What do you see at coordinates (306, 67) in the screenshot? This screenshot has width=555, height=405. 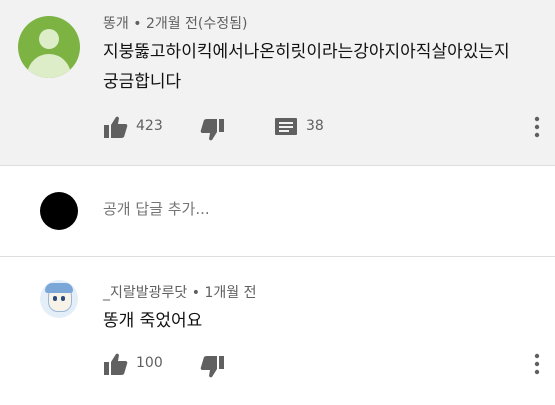 I see `comment-text: 지붕뚫고하이킥에서나온히릿이라는강아지아직살아있는지궁금합니다` at bounding box center [306, 67].